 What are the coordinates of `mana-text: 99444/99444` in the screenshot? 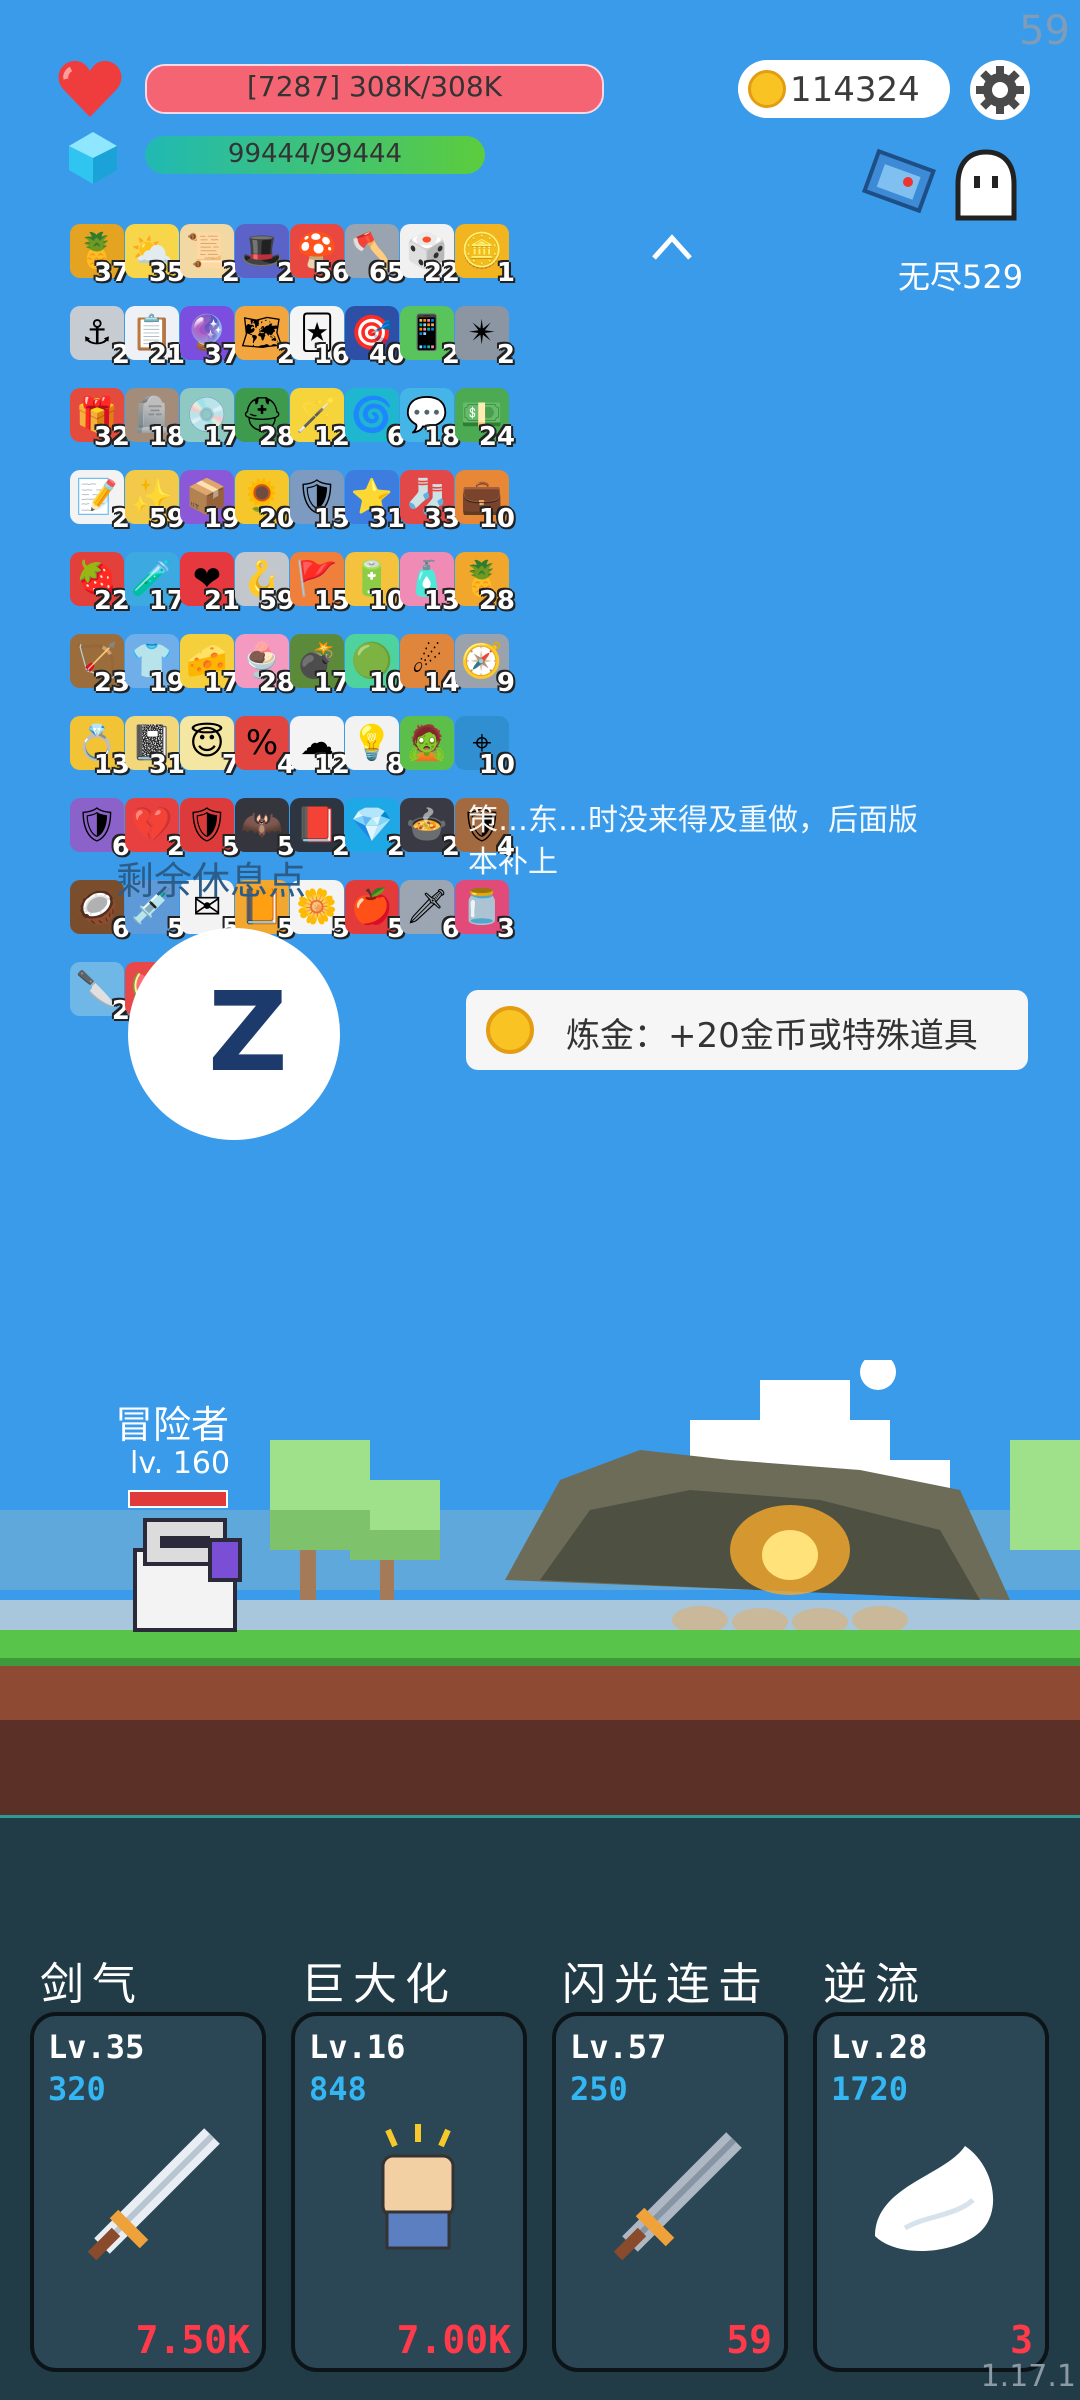 It's located at (315, 154).